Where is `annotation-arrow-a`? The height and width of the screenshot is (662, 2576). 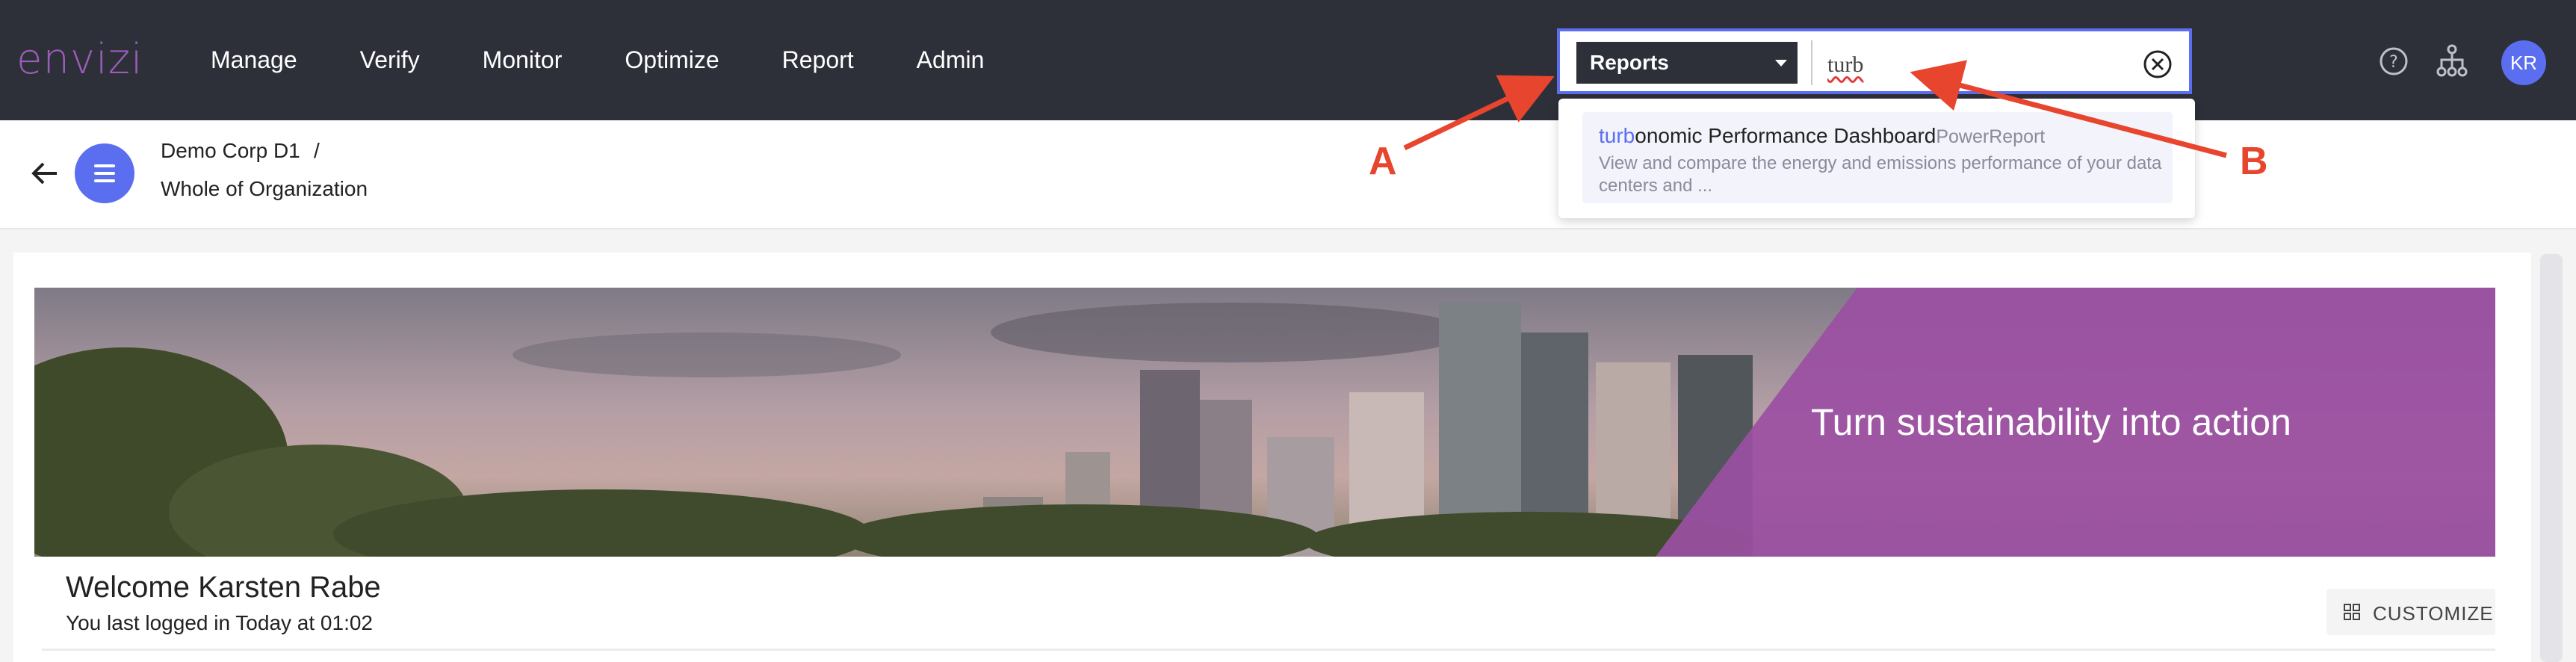 annotation-arrow-a is located at coordinates (1479, 113).